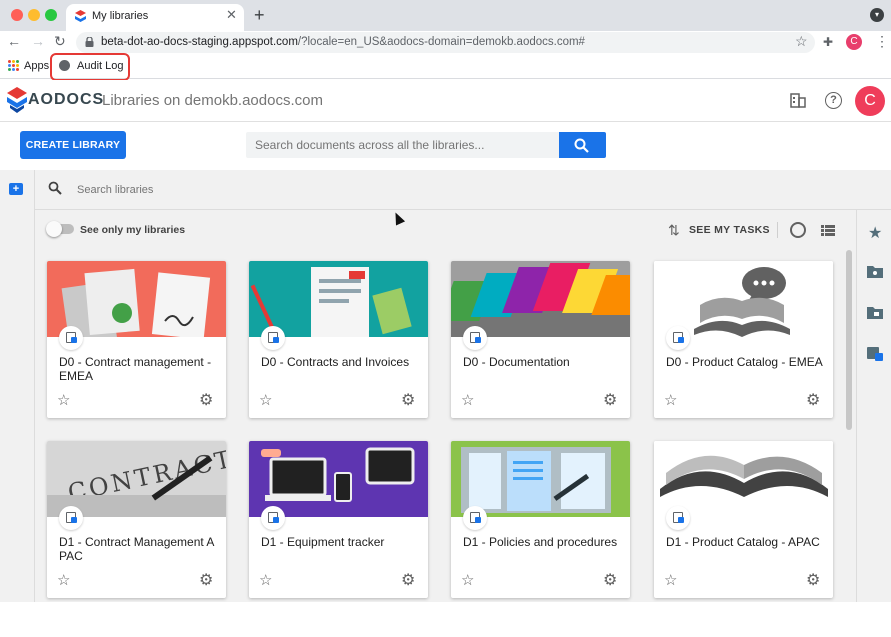  What do you see at coordinates (833, 100) in the screenshot?
I see `help-icon: ?` at bounding box center [833, 100].